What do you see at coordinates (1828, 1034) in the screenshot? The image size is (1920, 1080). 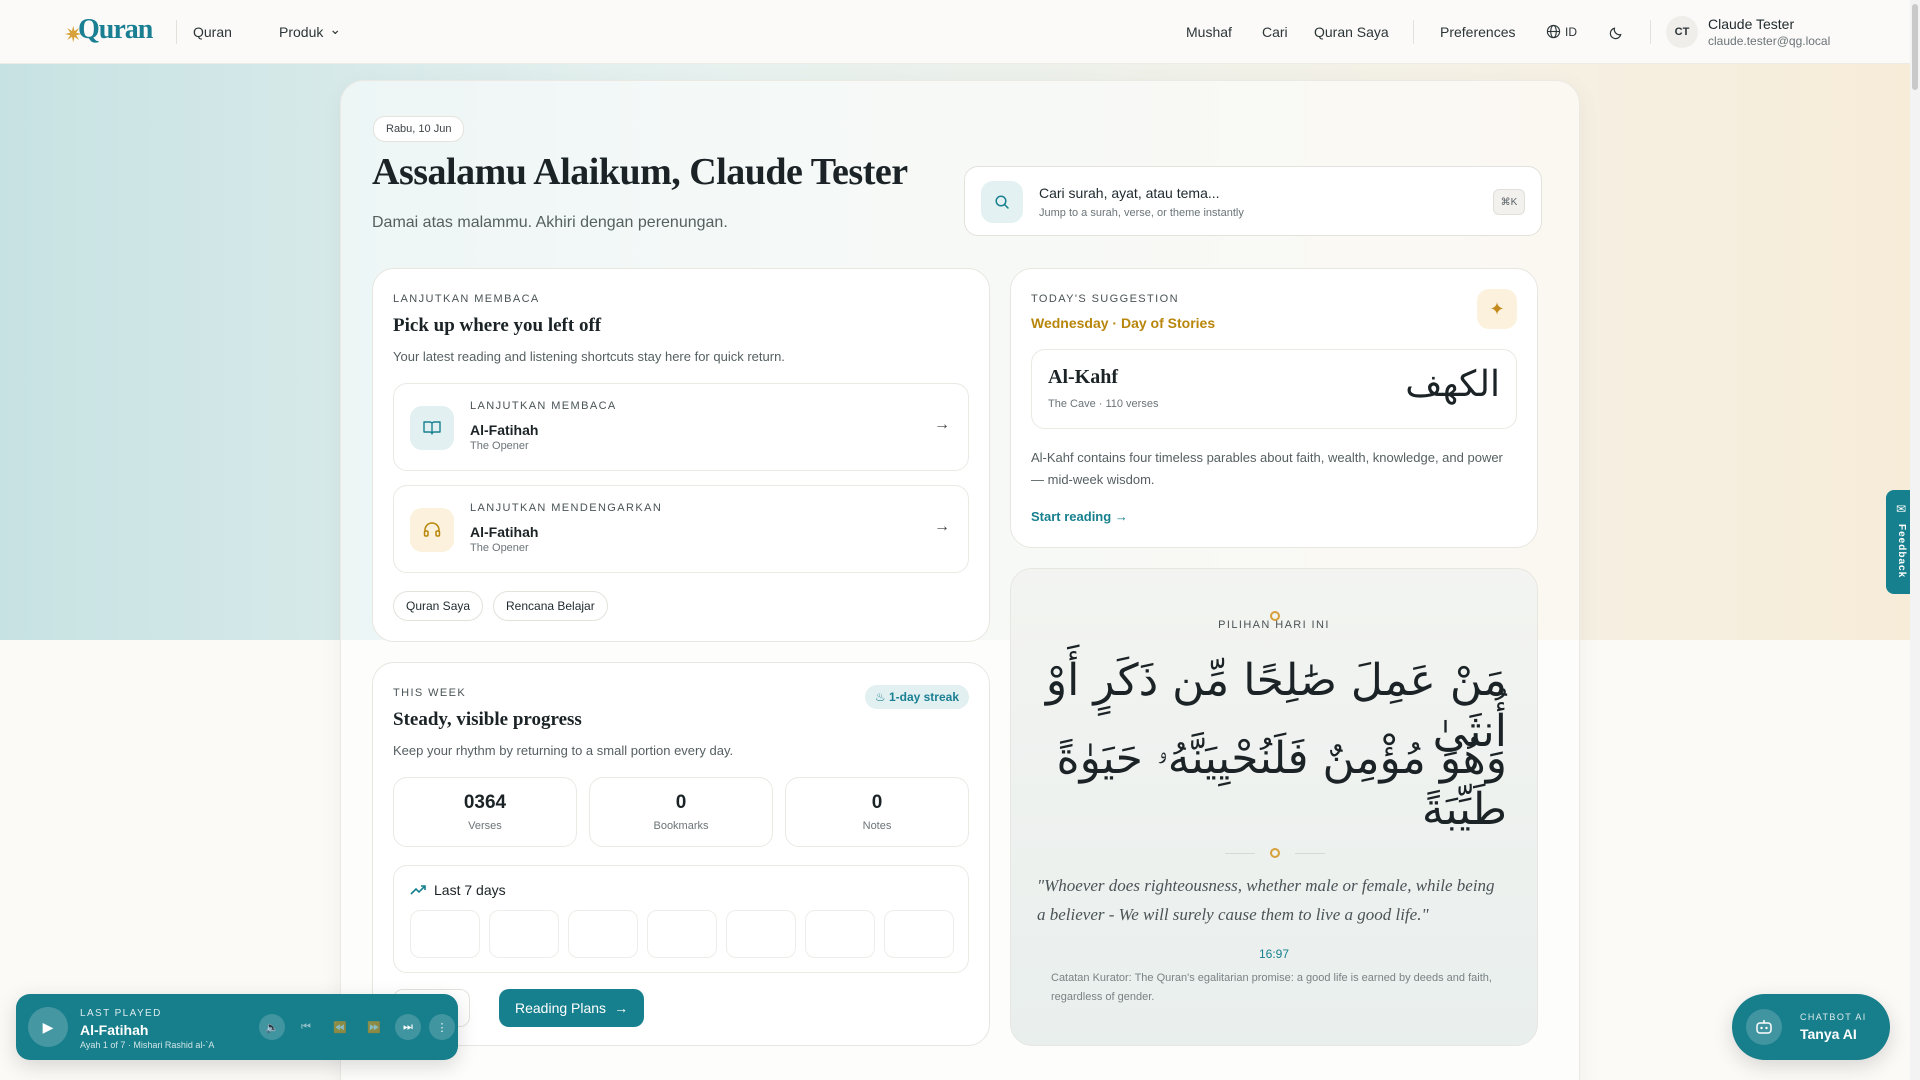 I see `chatbot-label: Tanya AI` at bounding box center [1828, 1034].